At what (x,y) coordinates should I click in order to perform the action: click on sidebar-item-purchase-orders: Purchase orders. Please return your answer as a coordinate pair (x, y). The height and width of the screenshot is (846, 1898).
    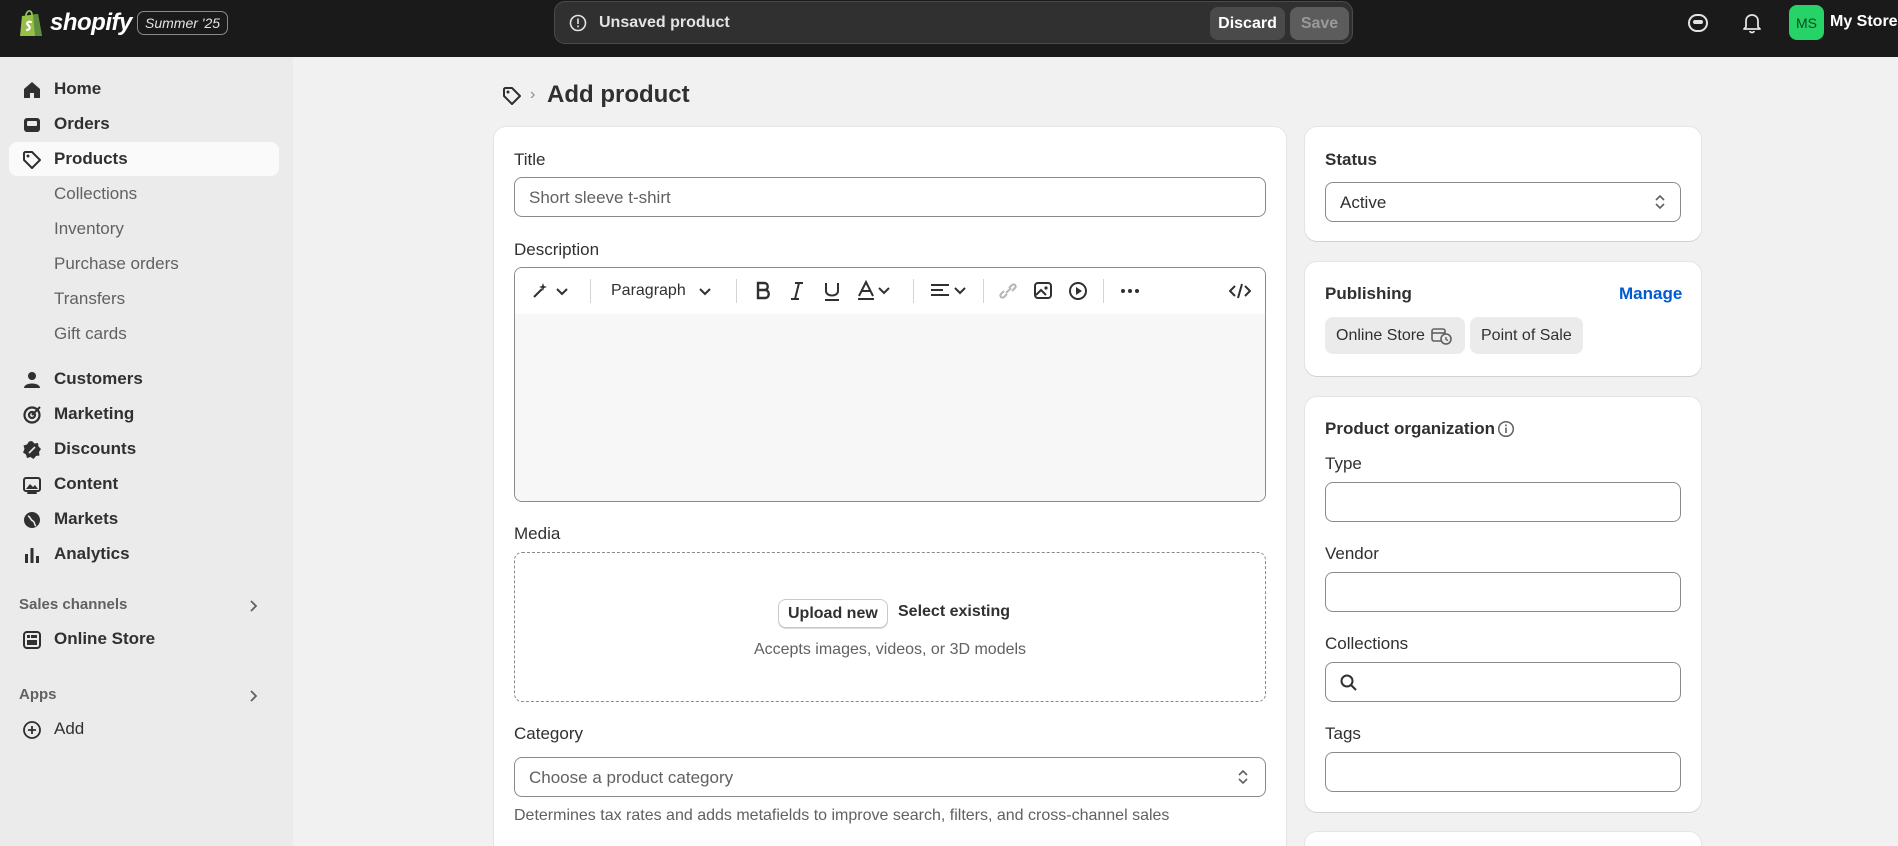
    Looking at the image, I should click on (144, 264).